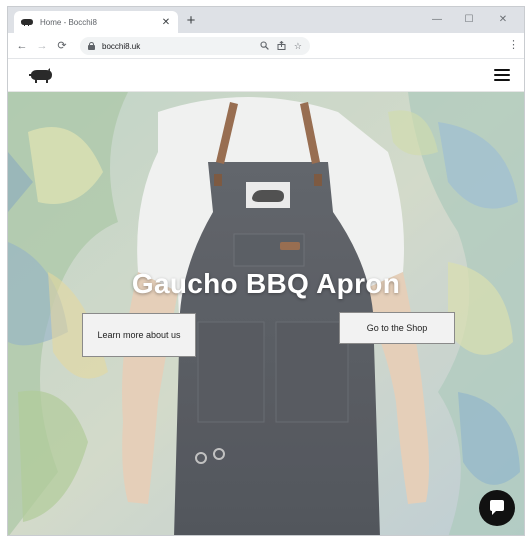 This screenshot has width=530, height=536. Describe the element at coordinates (266, 75) in the screenshot. I see `site-header` at that location.